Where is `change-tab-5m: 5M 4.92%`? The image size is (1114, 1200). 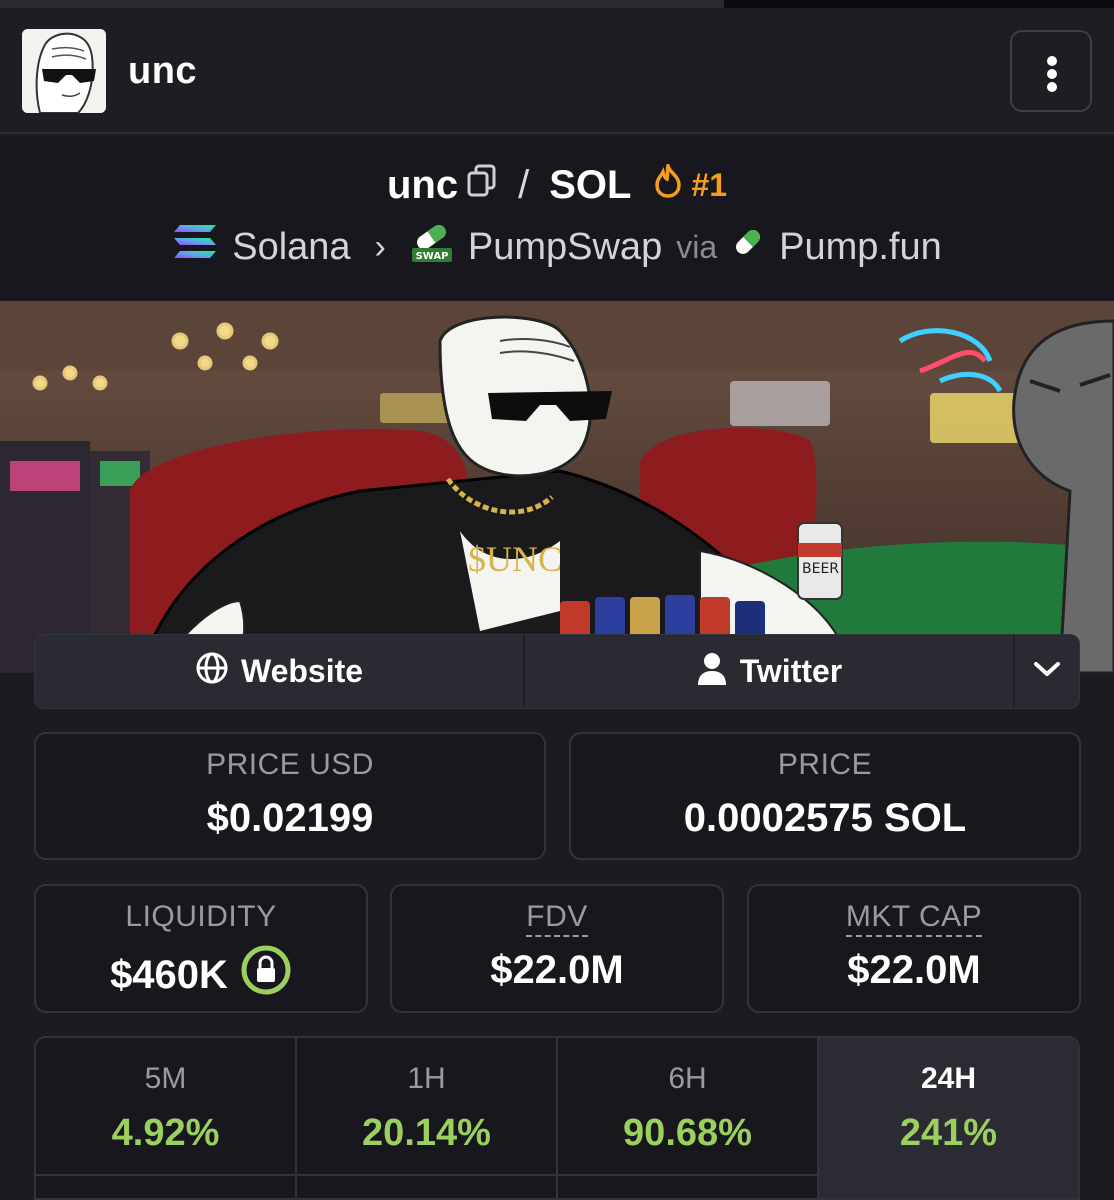
change-tab-5m: 5M 4.92% is located at coordinates (165, 1118).